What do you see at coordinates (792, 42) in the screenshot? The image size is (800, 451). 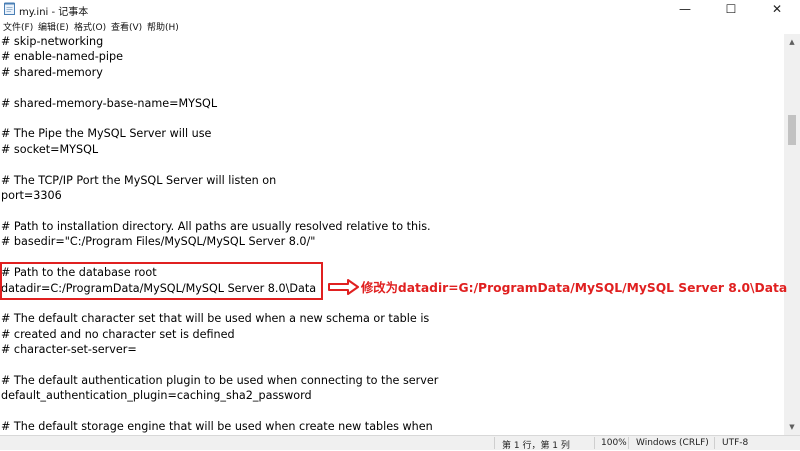 I see `chevron-up-icon: ▲` at bounding box center [792, 42].